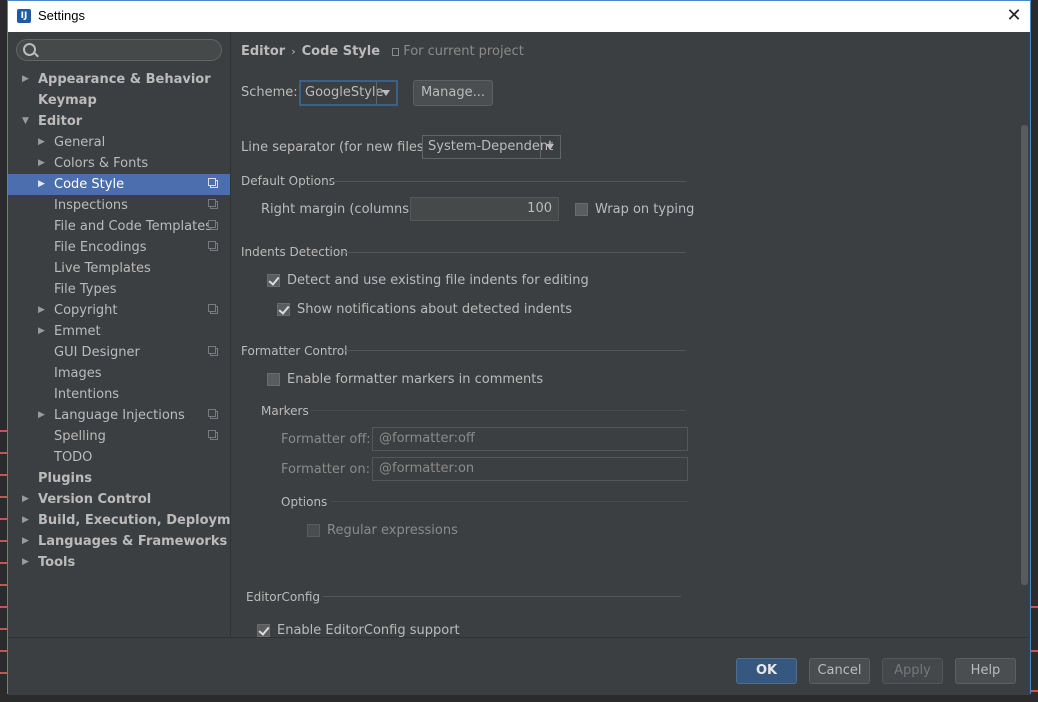  I want to click on sidebar-item-label: TODO, so click(73, 457).